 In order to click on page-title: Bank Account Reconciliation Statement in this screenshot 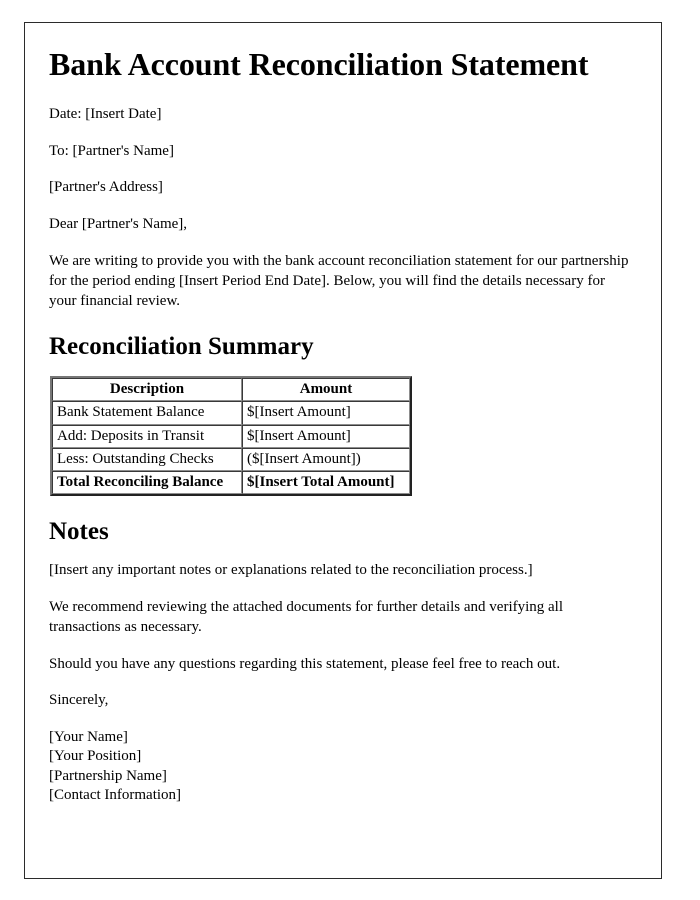, I will do `click(319, 64)`.